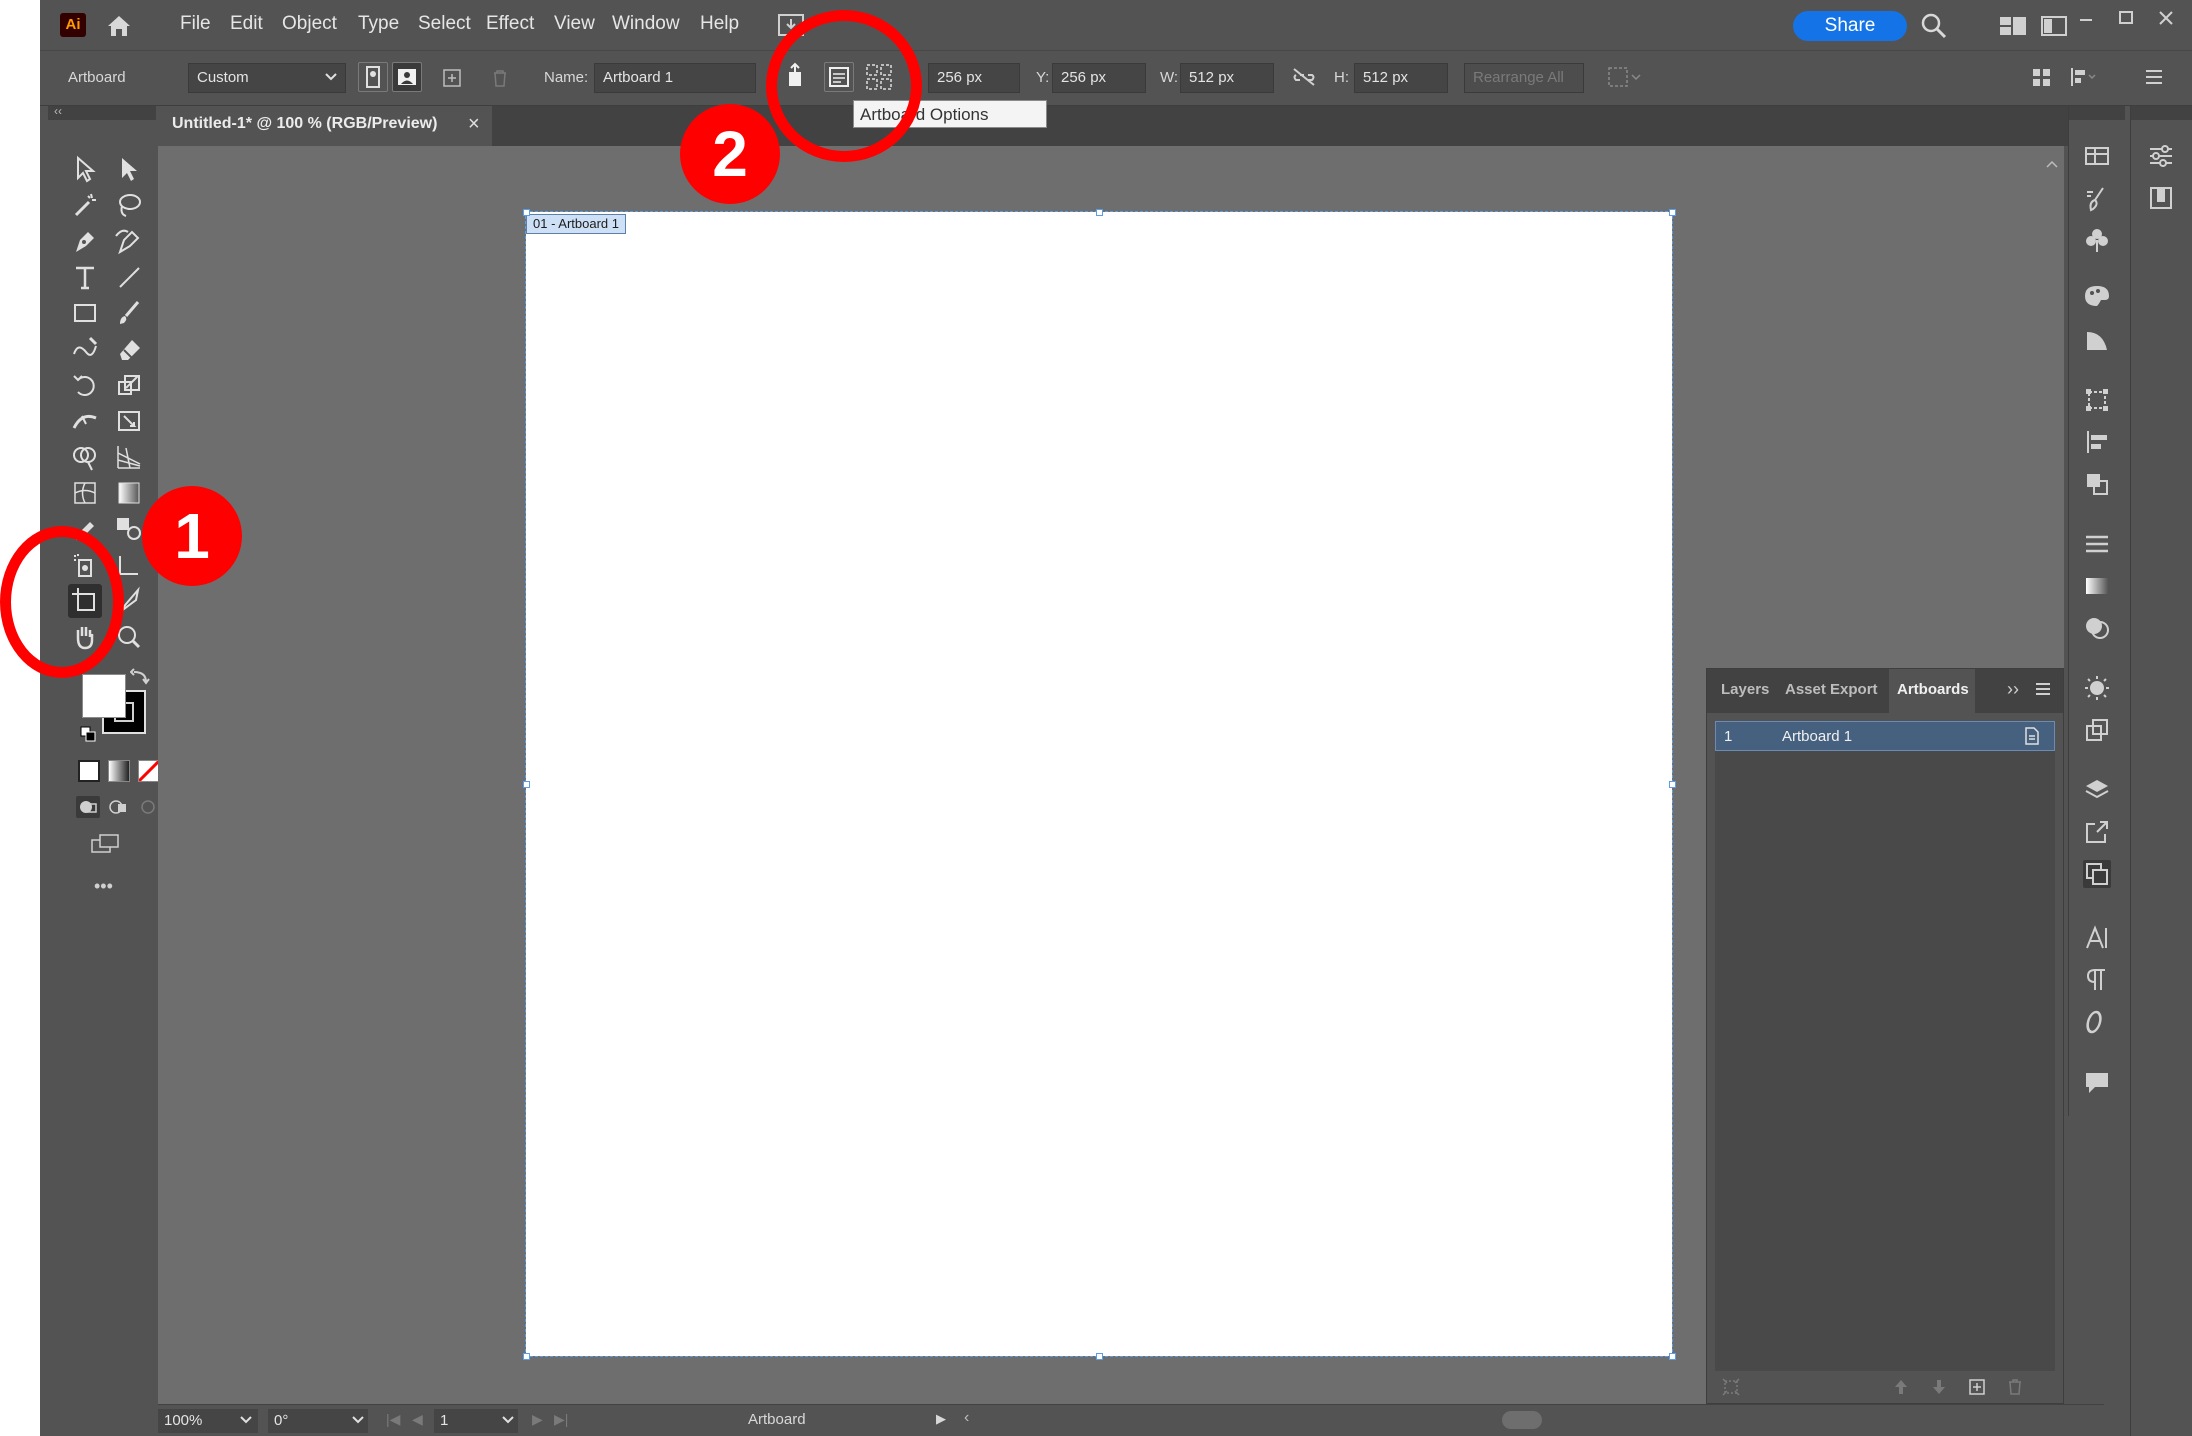 This screenshot has height=1436, width=2192. Describe the element at coordinates (2097, 484) in the screenshot. I see `pathfinder-icon` at that location.